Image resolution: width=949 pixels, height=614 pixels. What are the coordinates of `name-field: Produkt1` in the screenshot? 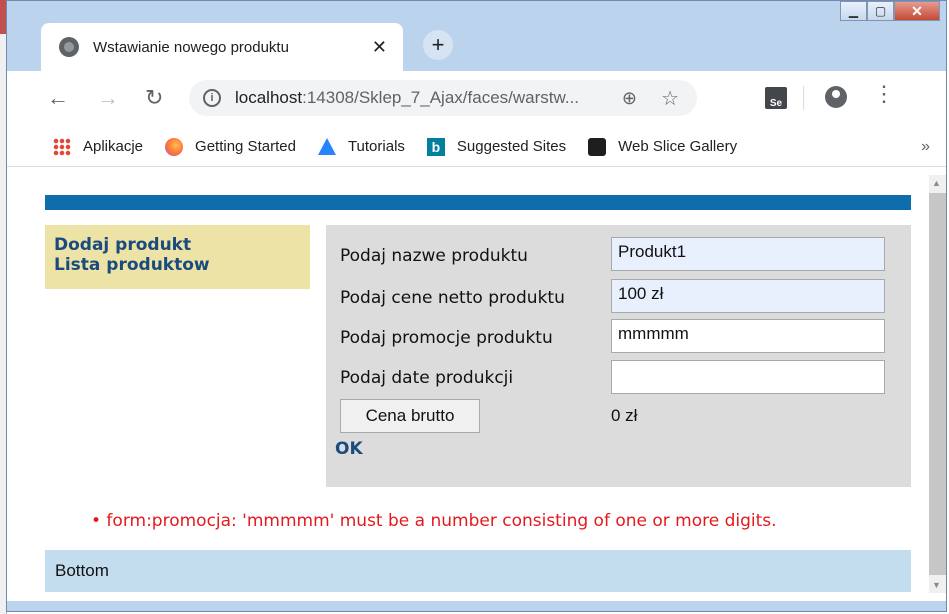 It's located at (748, 254).